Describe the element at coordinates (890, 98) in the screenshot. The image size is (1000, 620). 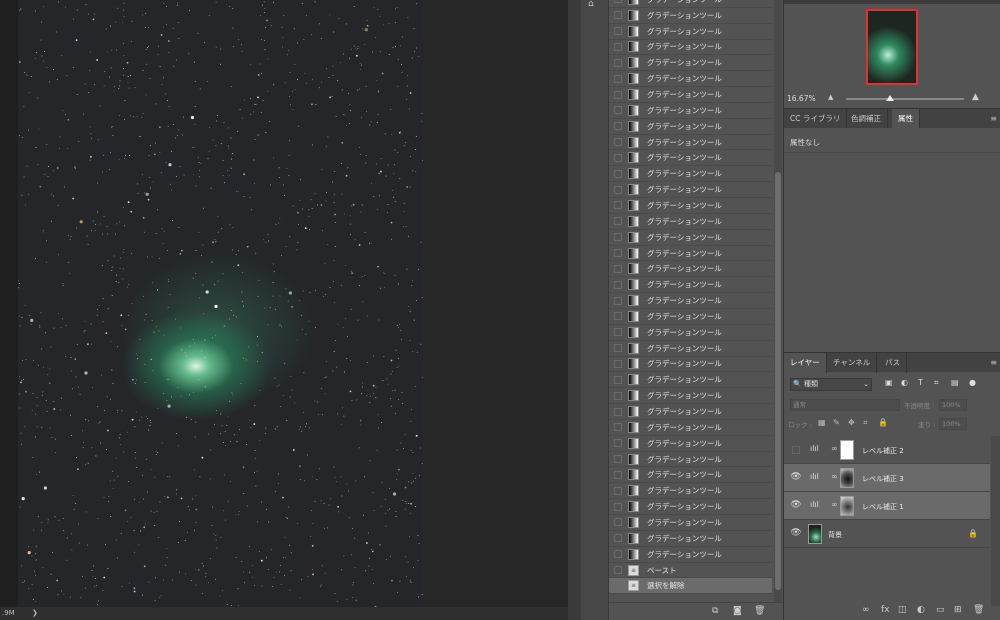
I see `zoom-slider-knob` at that location.